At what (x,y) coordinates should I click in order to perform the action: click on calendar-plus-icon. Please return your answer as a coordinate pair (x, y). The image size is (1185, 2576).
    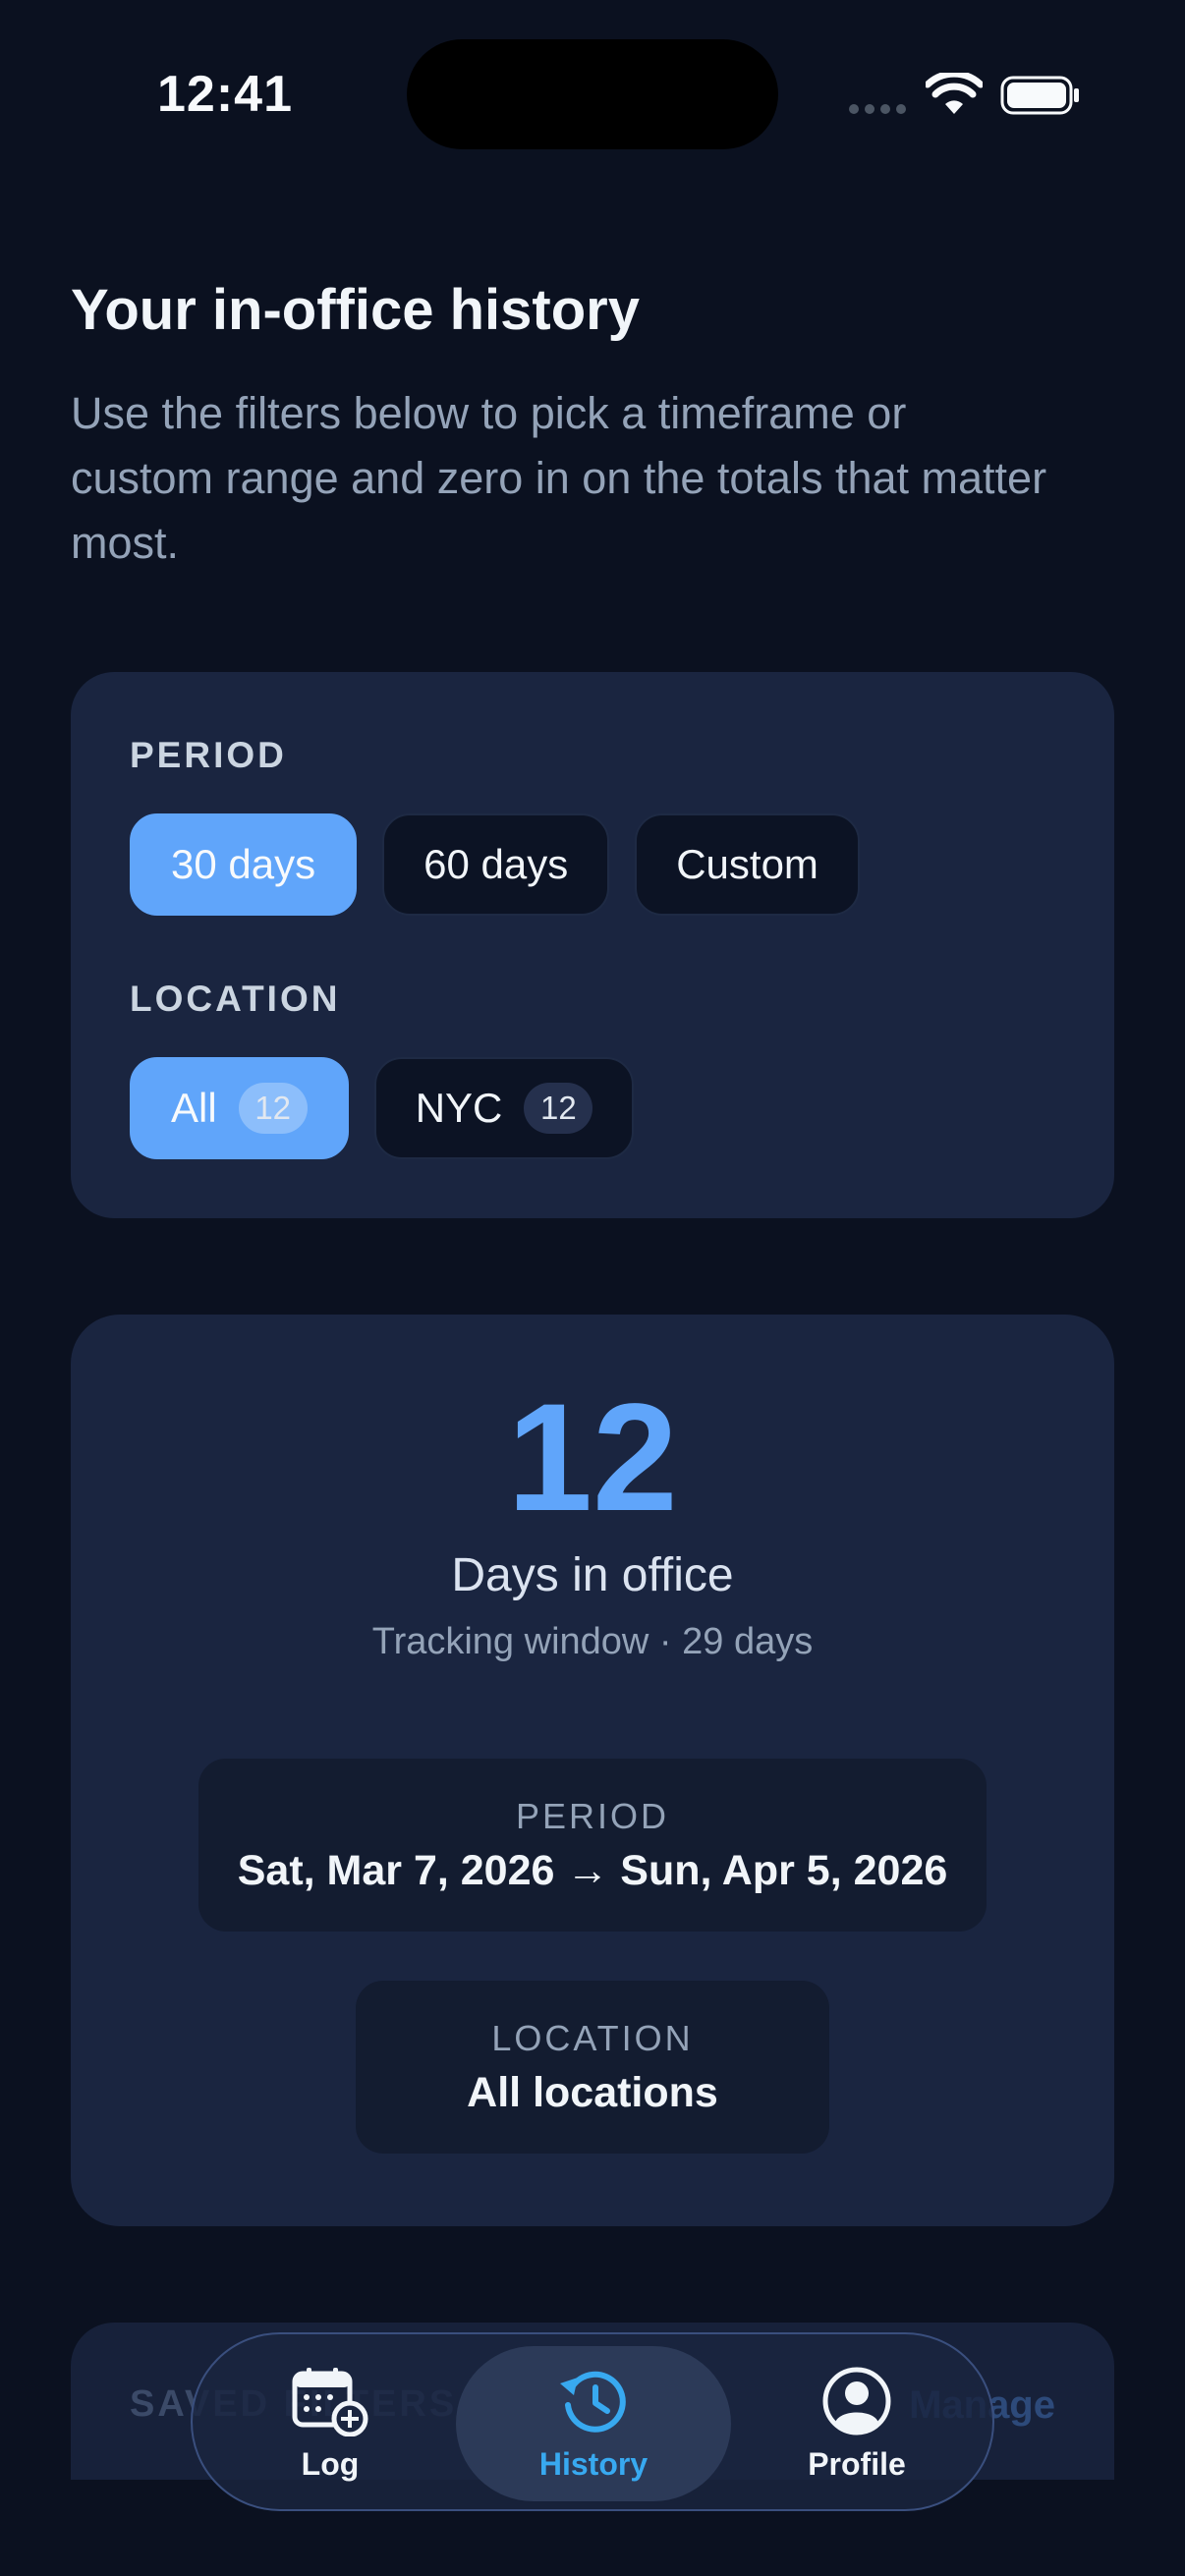
    Looking at the image, I should click on (330, 2401).